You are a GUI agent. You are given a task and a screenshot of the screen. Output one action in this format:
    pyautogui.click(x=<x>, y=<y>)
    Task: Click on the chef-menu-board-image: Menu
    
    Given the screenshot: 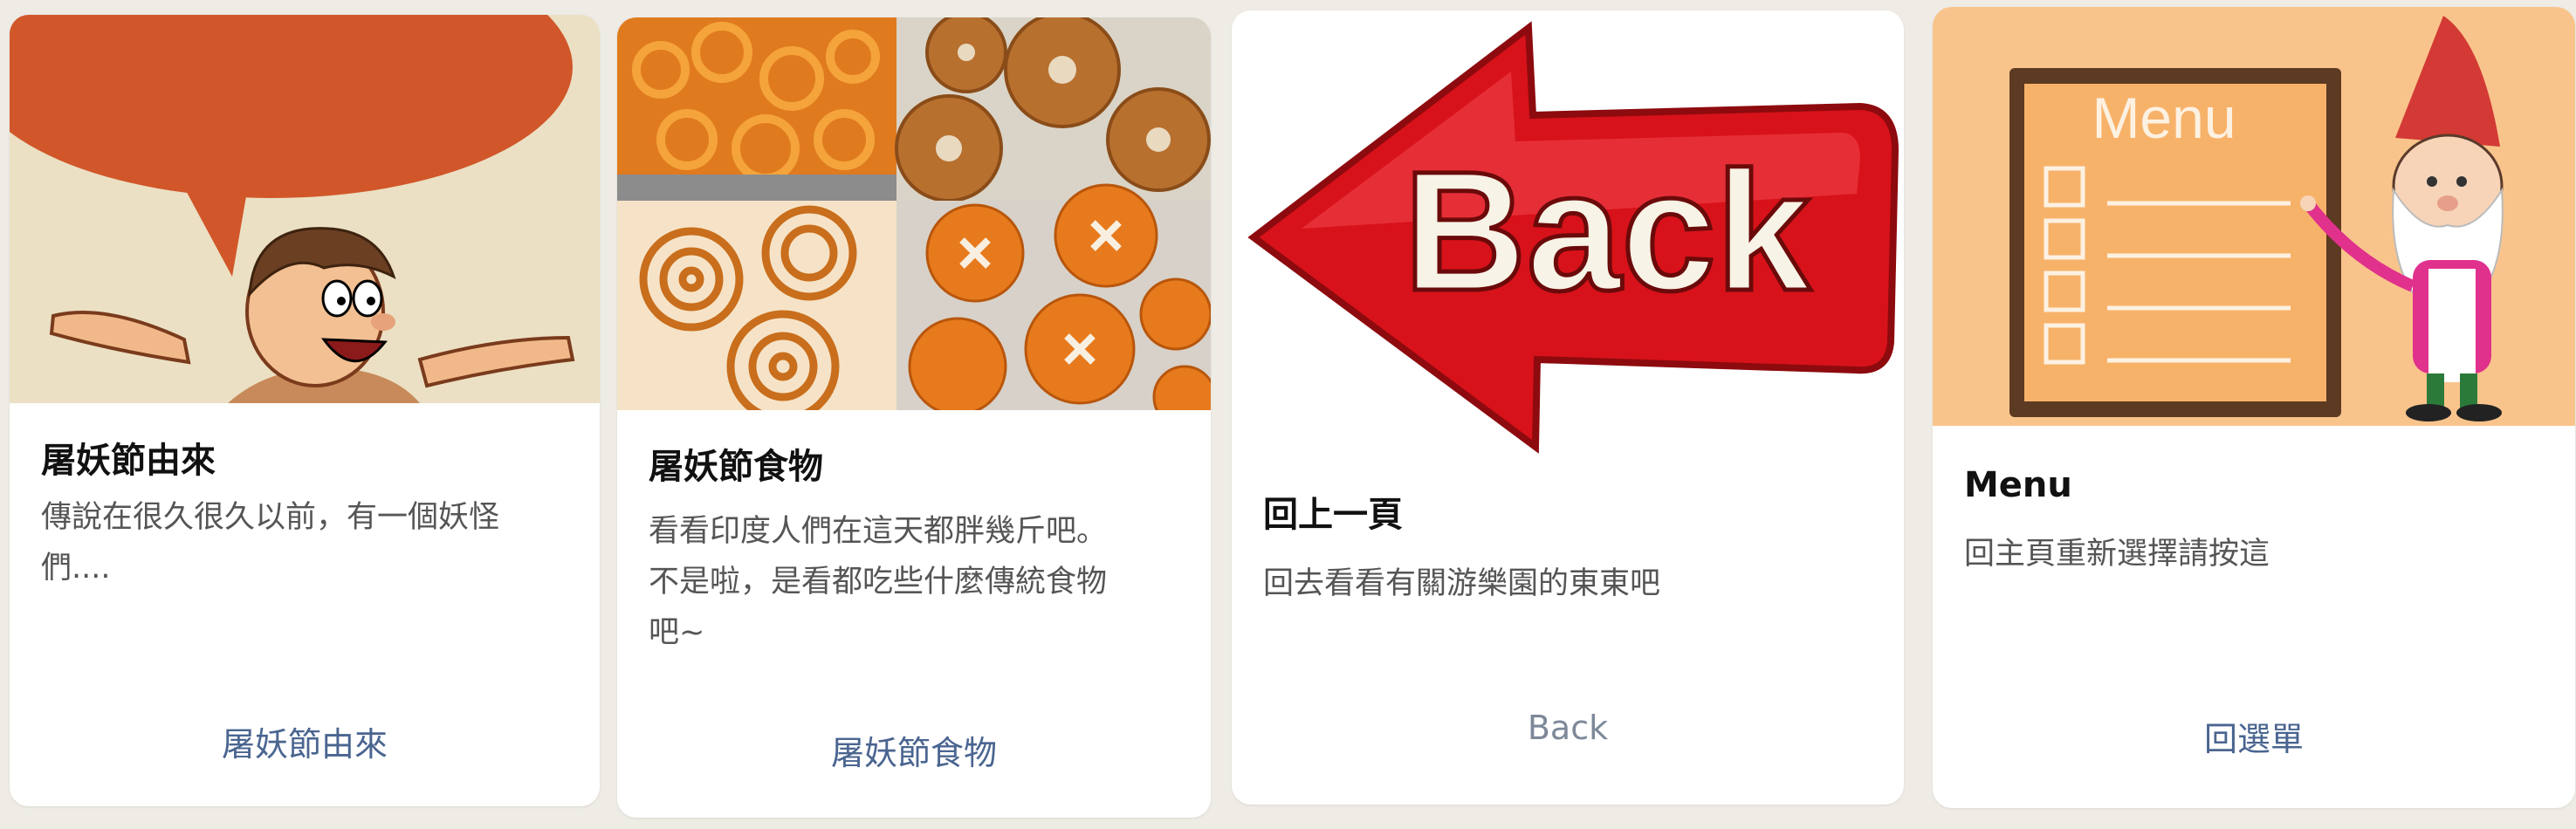 What is the action you would take?
    pyautogui.click(x=2254, y=216)
    